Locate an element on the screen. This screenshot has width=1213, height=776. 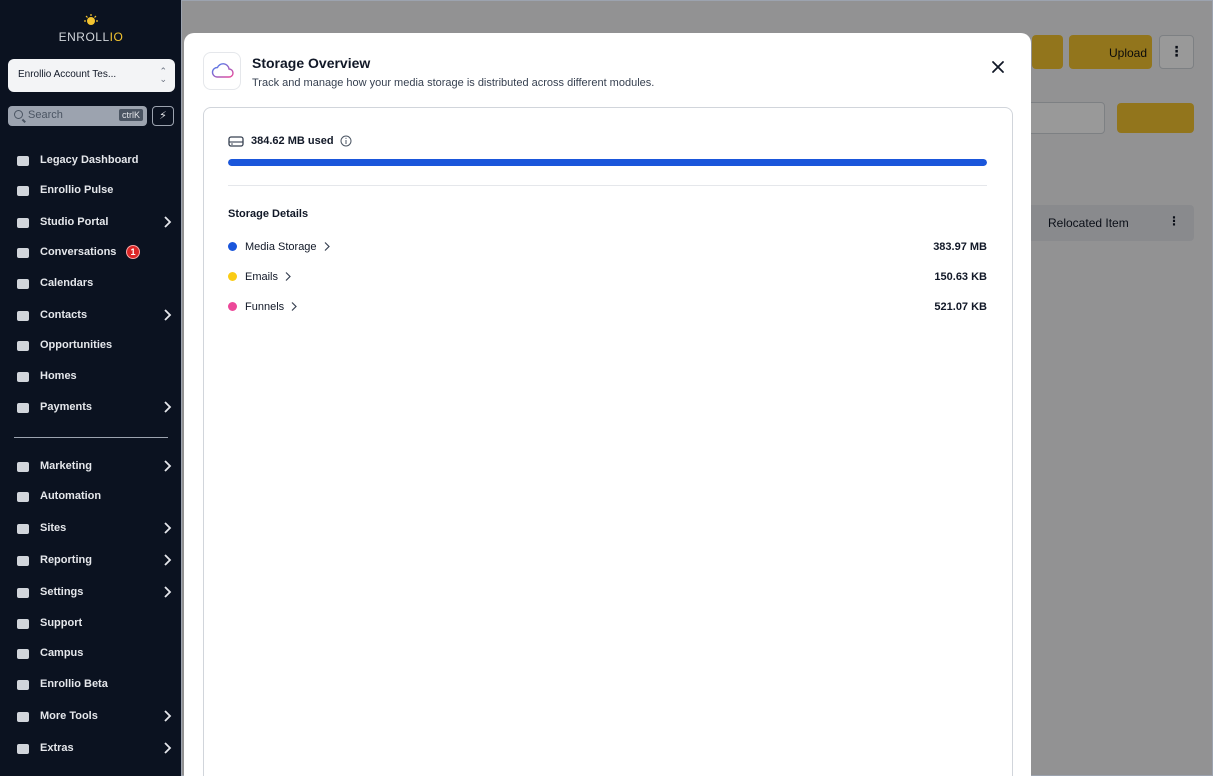
sidebar-item-label: Enrollio Beta is located at coordinates (74, 684).